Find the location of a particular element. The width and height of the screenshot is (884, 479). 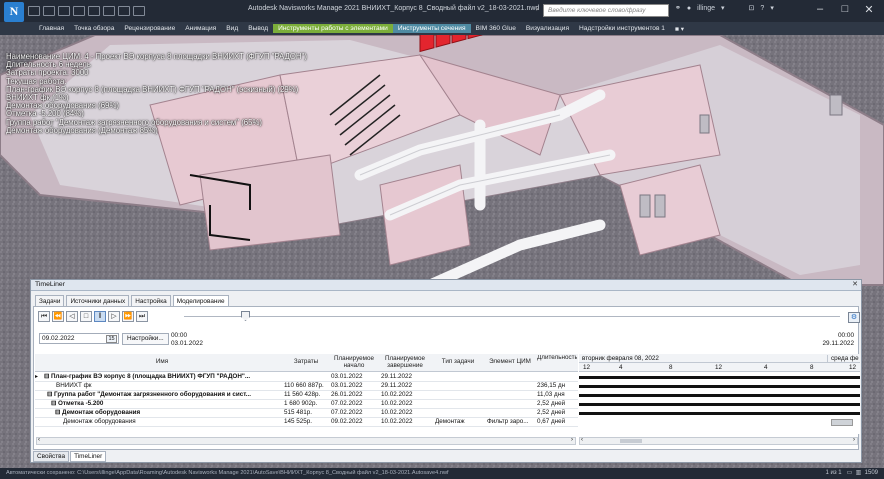

gantt-date-label-next: среда фе is located at coordinates (843, 358).